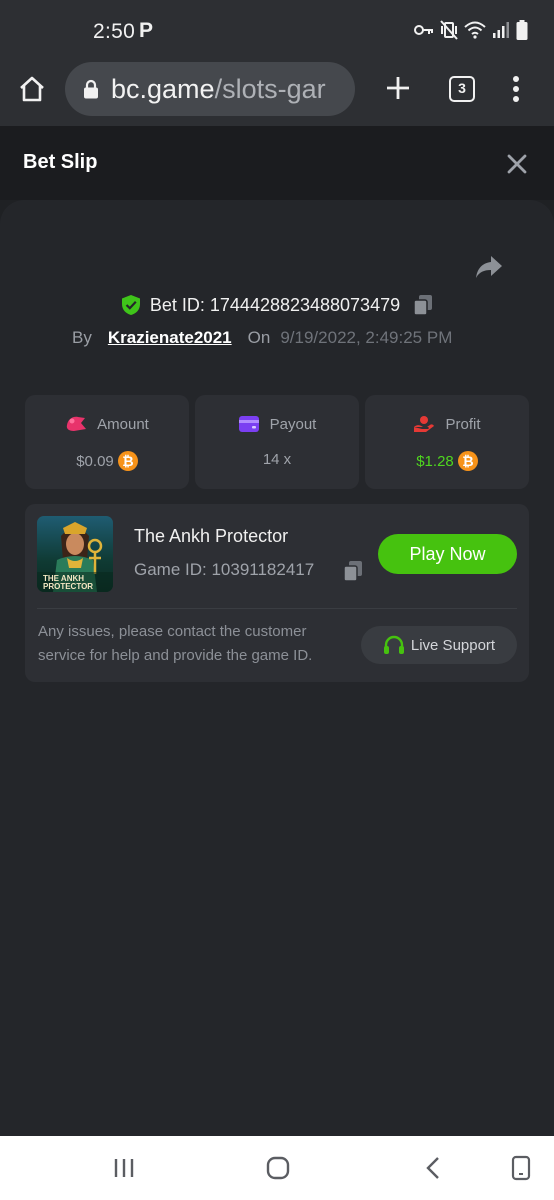  I want to click on on-label: On, so click(259, 337).